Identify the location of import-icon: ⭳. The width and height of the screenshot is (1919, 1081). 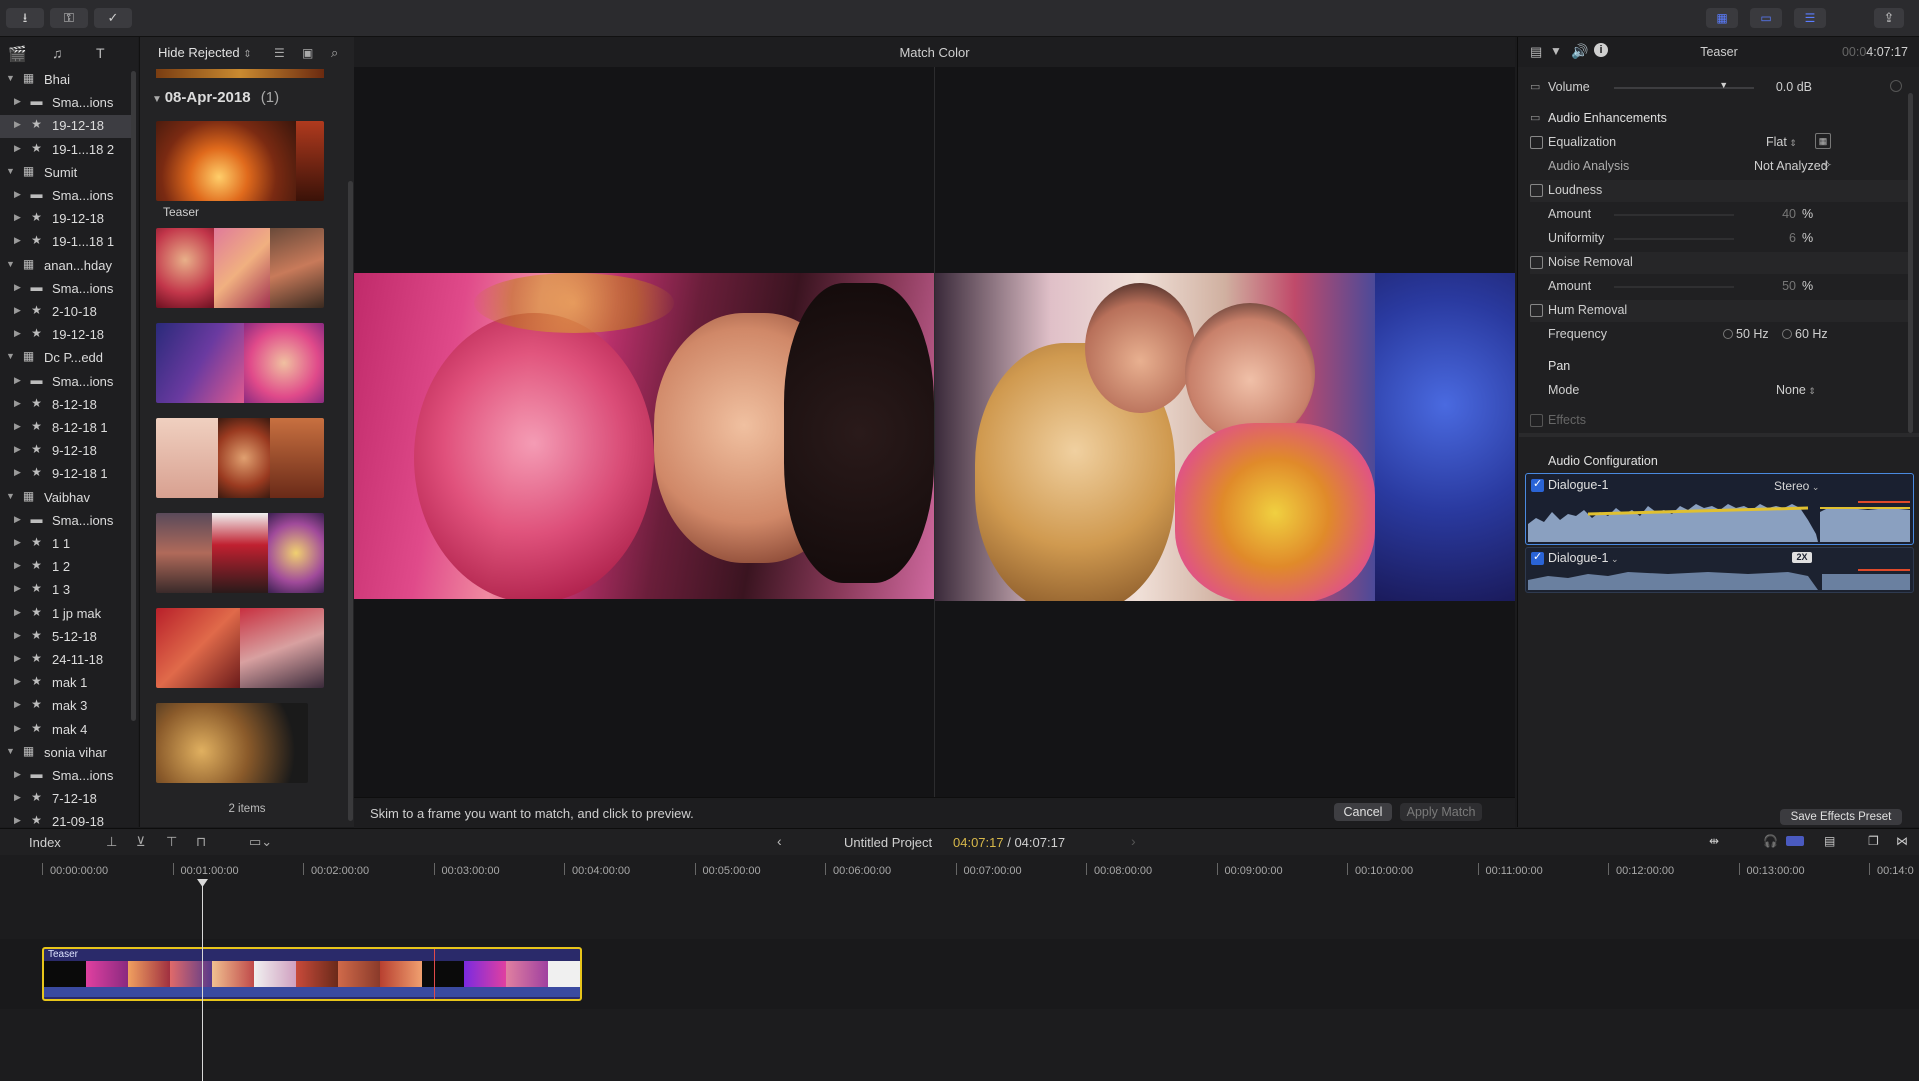
(25, 18).